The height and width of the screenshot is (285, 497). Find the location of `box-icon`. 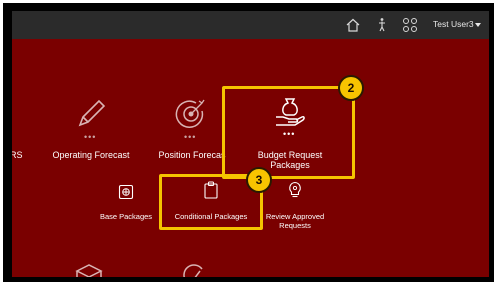

box-icon is located at coordinates (89, 270).